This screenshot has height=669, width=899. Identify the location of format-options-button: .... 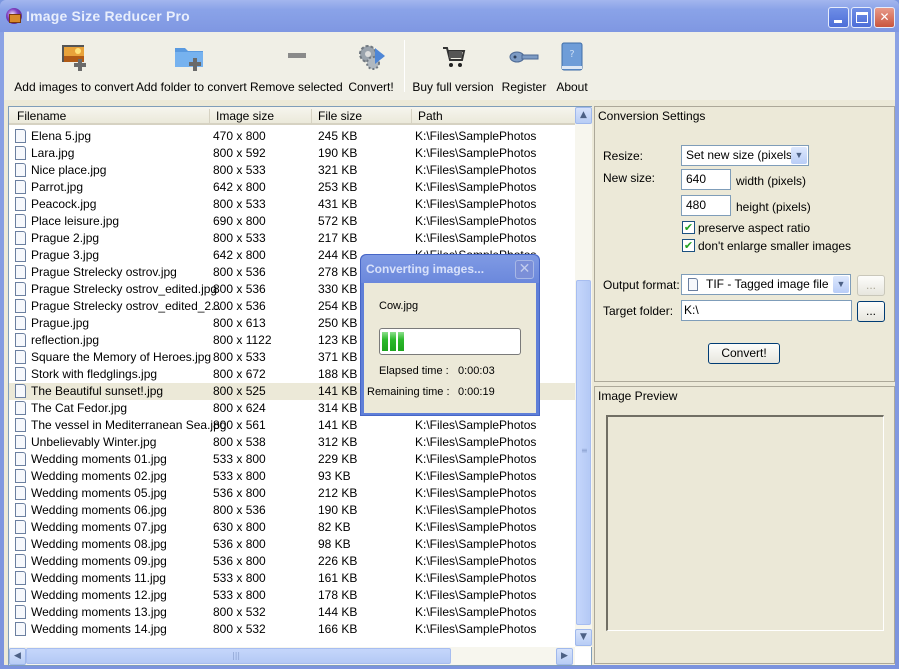
(871, 285).